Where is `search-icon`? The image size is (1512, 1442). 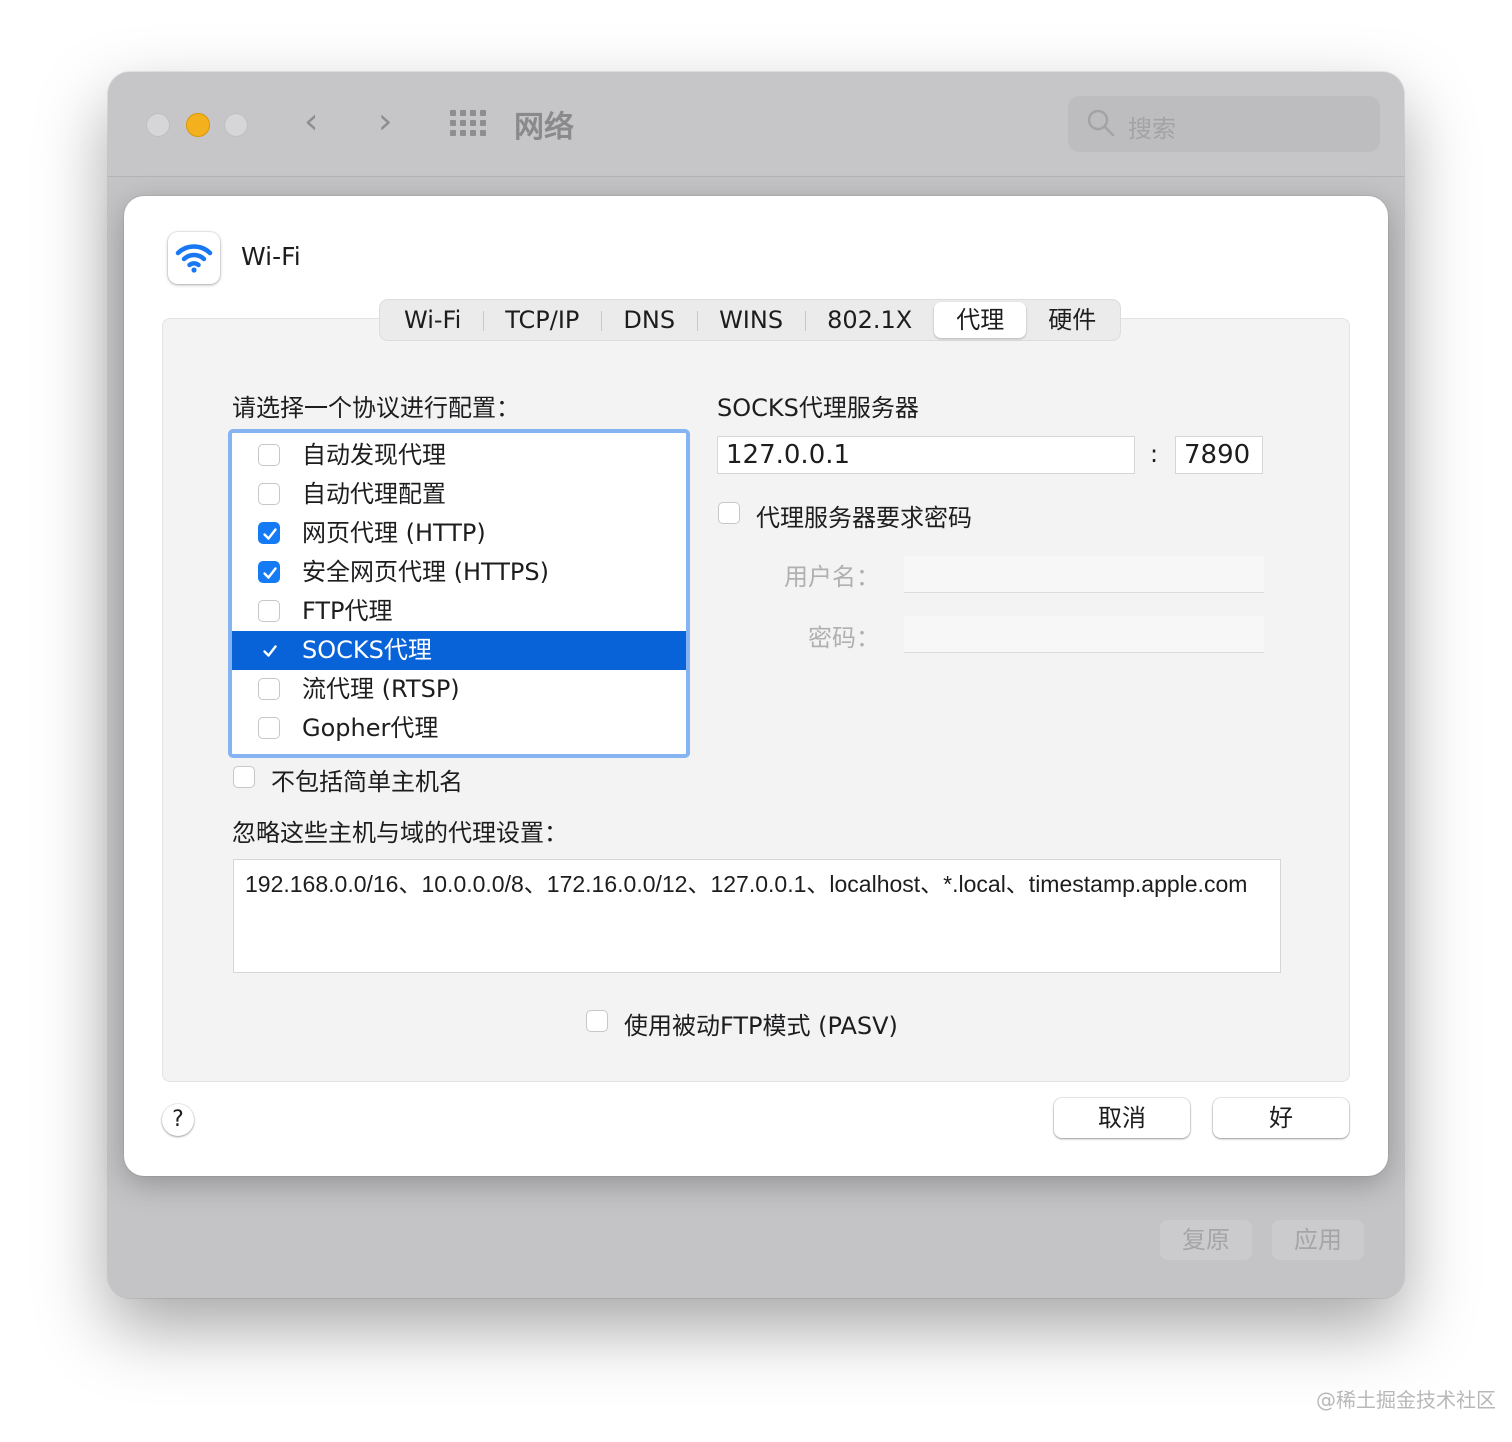
search-icon is located at coordinates (1101, 123).